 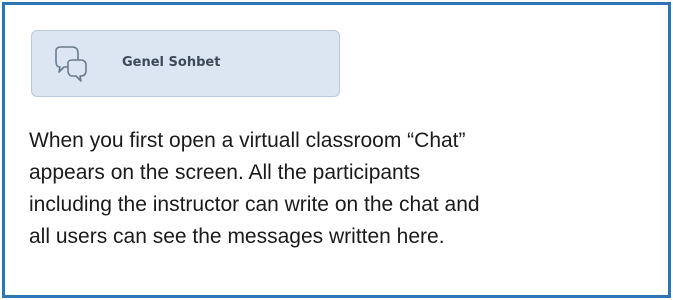 I want to click on chat-bubbles-icon, so click(x=68, y=65).